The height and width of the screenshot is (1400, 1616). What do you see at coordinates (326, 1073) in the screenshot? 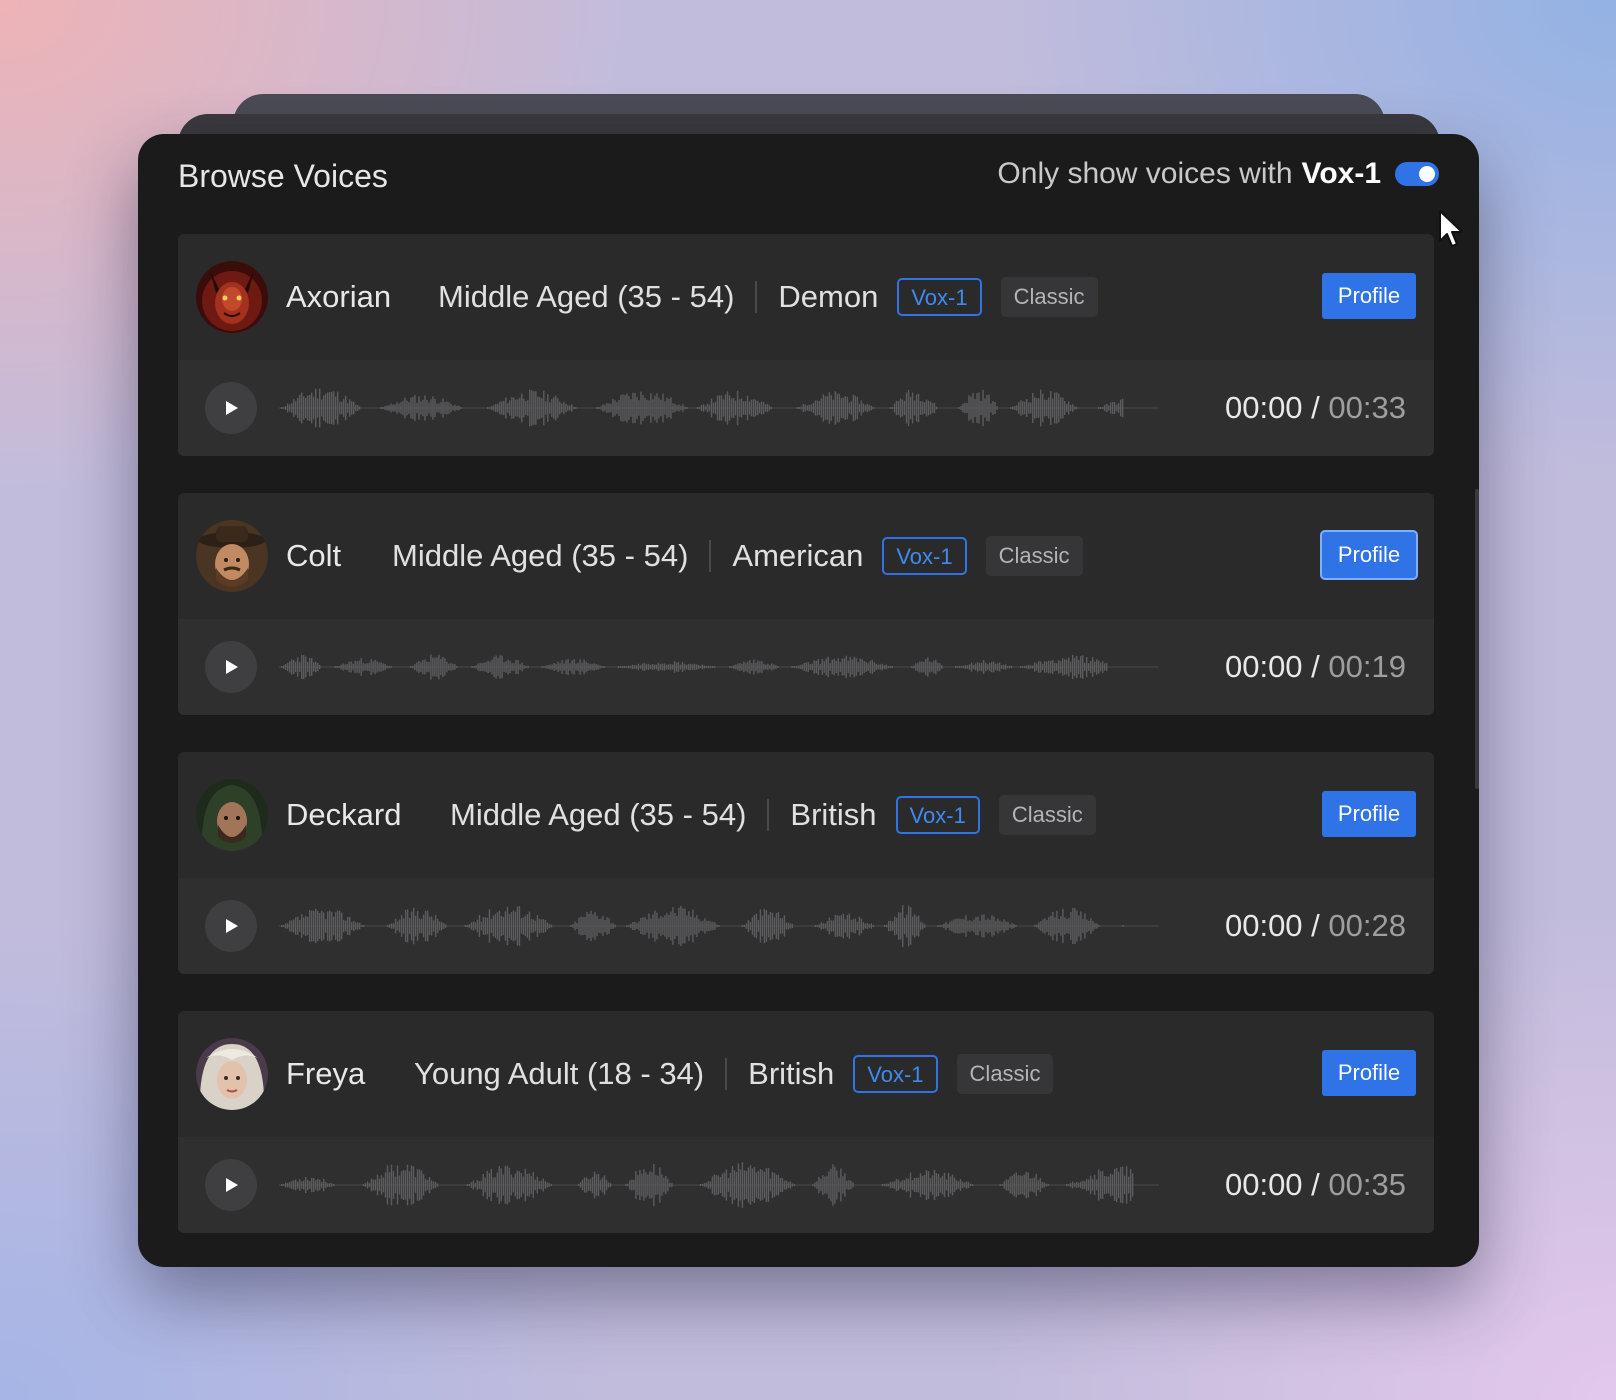
I see `voice-name: Freya` at bounding box center [326, 1073].